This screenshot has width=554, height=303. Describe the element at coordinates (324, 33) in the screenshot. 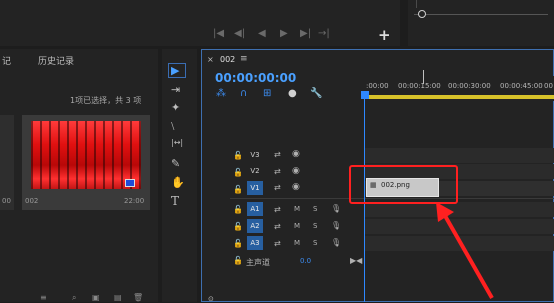

I see `go-to-end-button: →|` at that location.